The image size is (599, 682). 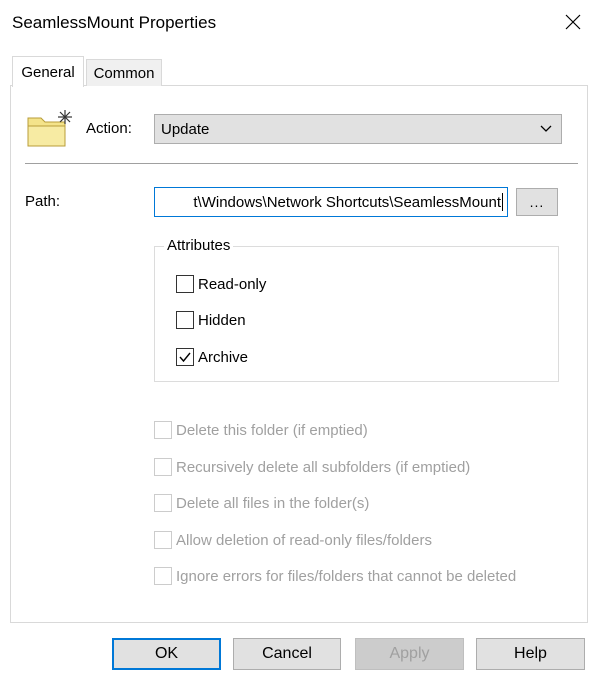 I want to click on path-label: Path:, so click(x=43, y=201).